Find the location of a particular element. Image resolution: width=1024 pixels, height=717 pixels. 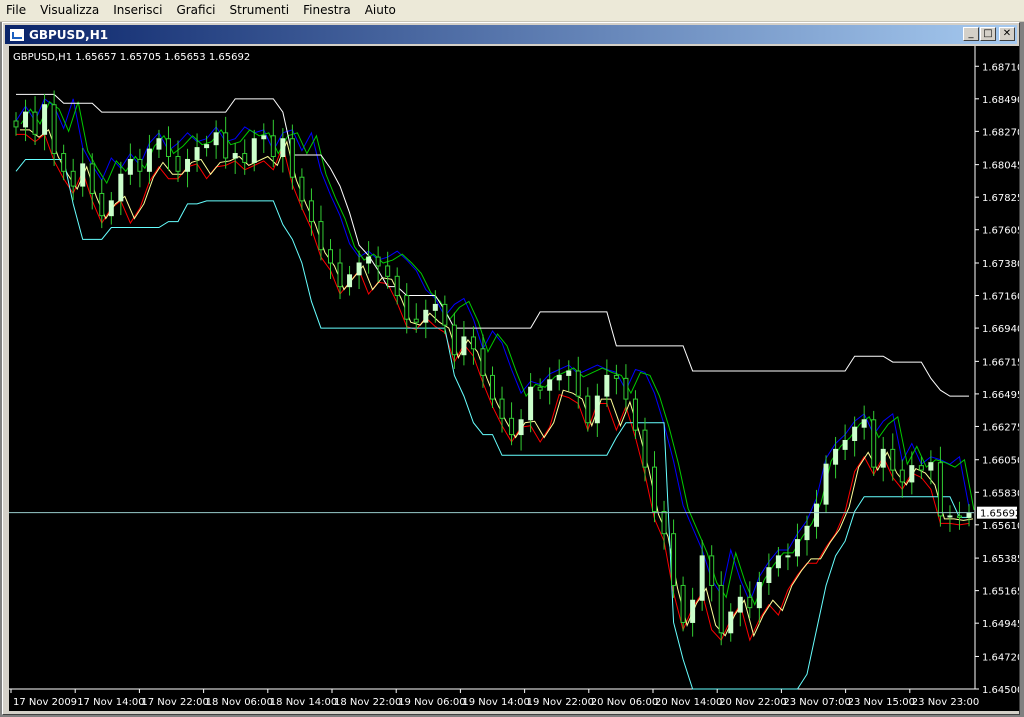

price-tick-label: 1.67825 is located at coordinates (1000, 198).